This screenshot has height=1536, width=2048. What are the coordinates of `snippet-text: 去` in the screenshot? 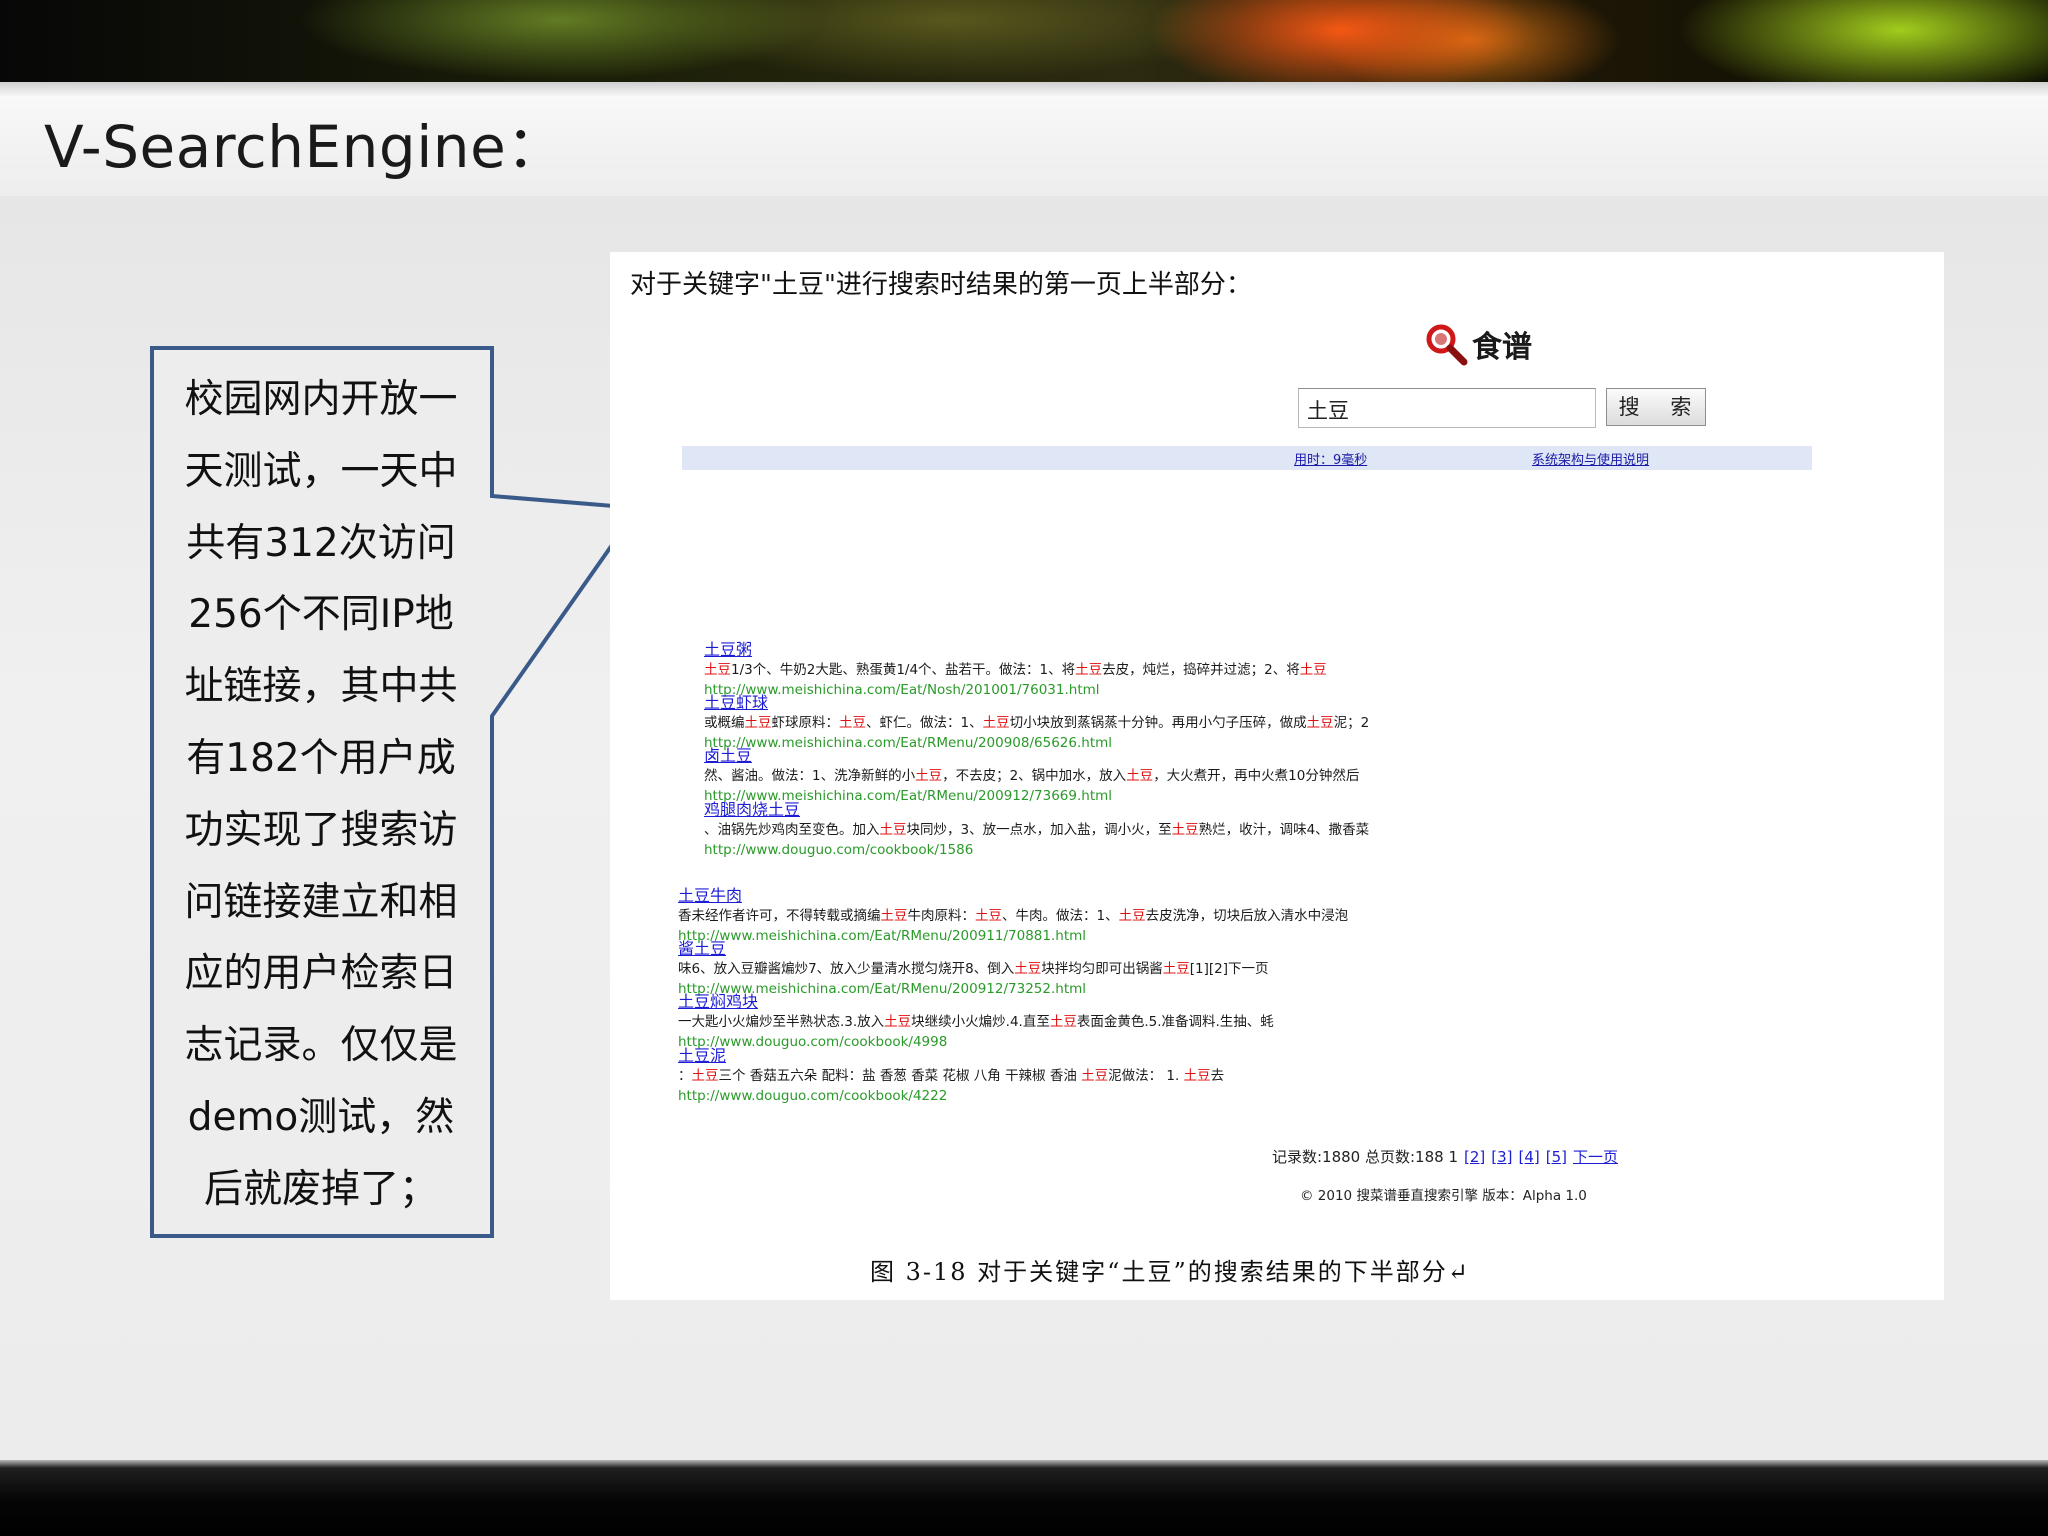 It's located at (1217, 1076).